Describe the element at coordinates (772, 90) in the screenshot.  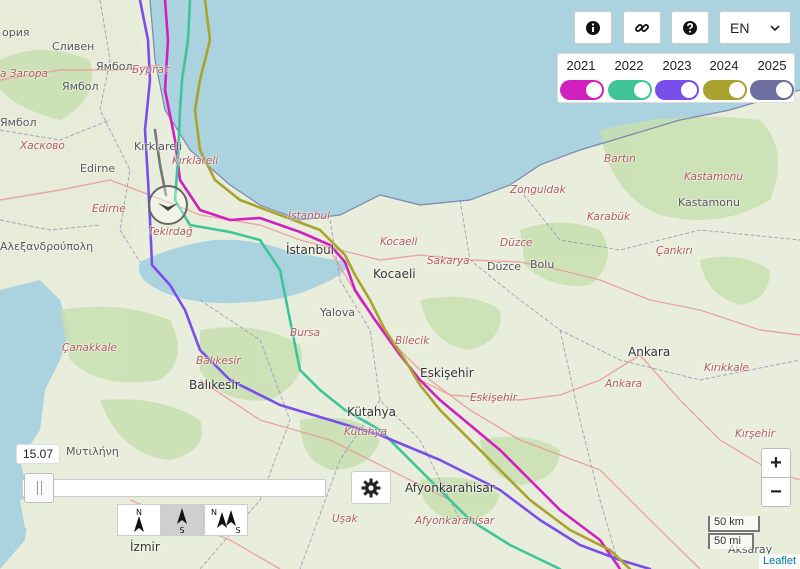
I see `toggle-2025` at that location.